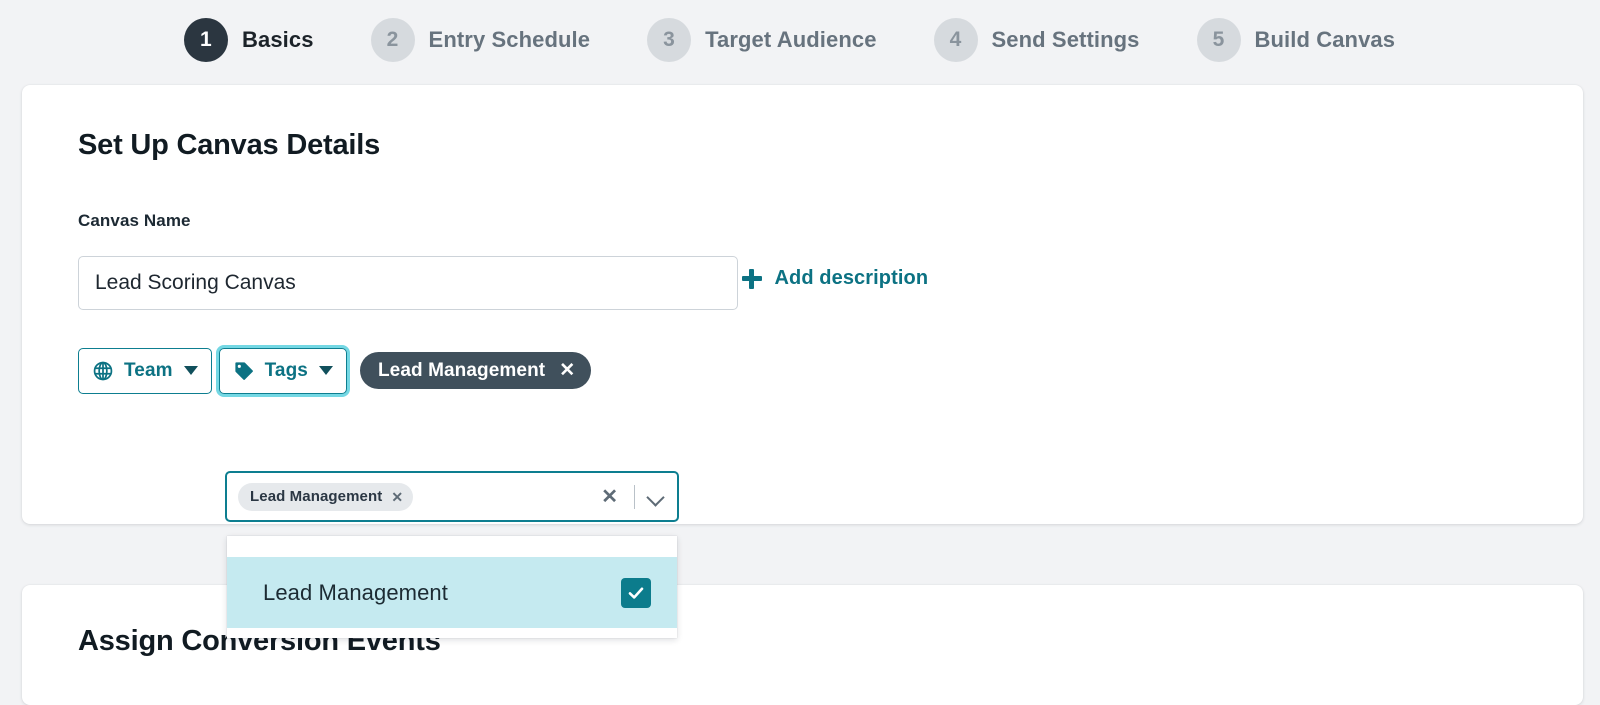  I want to click on stepper-step-number: 2, so click(392, 40).